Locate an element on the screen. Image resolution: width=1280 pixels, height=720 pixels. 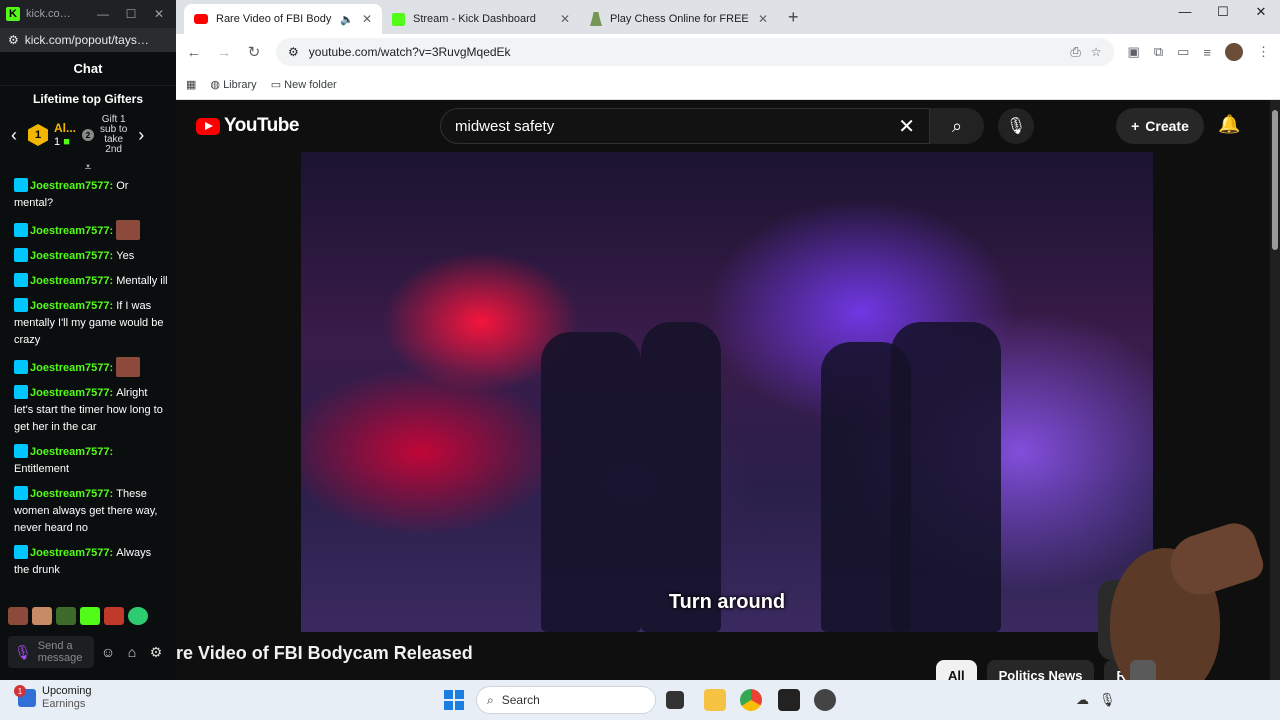
speaker-icon: 🔈 is located at coordinates (347, 19).